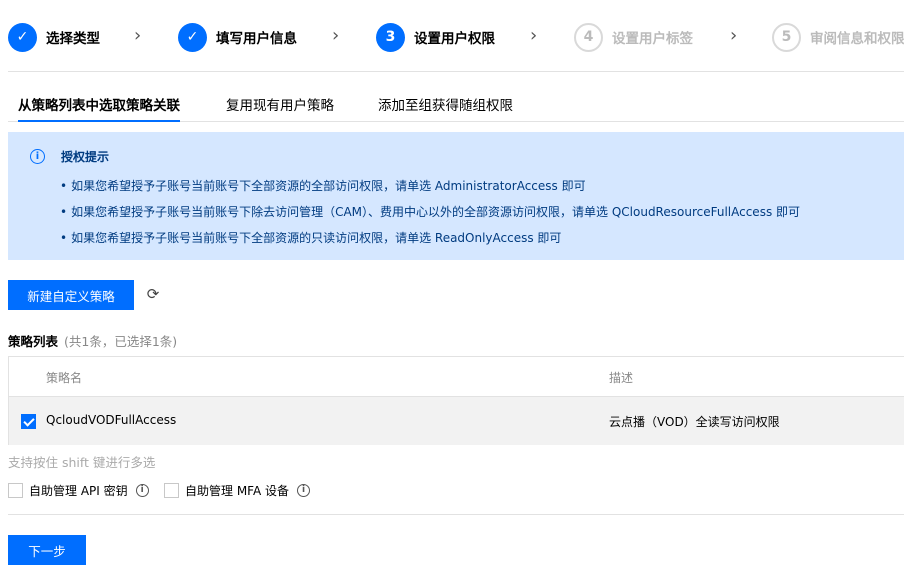  What do you see at coordinates (456, 421) in the screenshot?
I see `table-row: QcloudVODFullAccess 云点播（VOD）全读写访问权限` at bounding box center [456, 421].